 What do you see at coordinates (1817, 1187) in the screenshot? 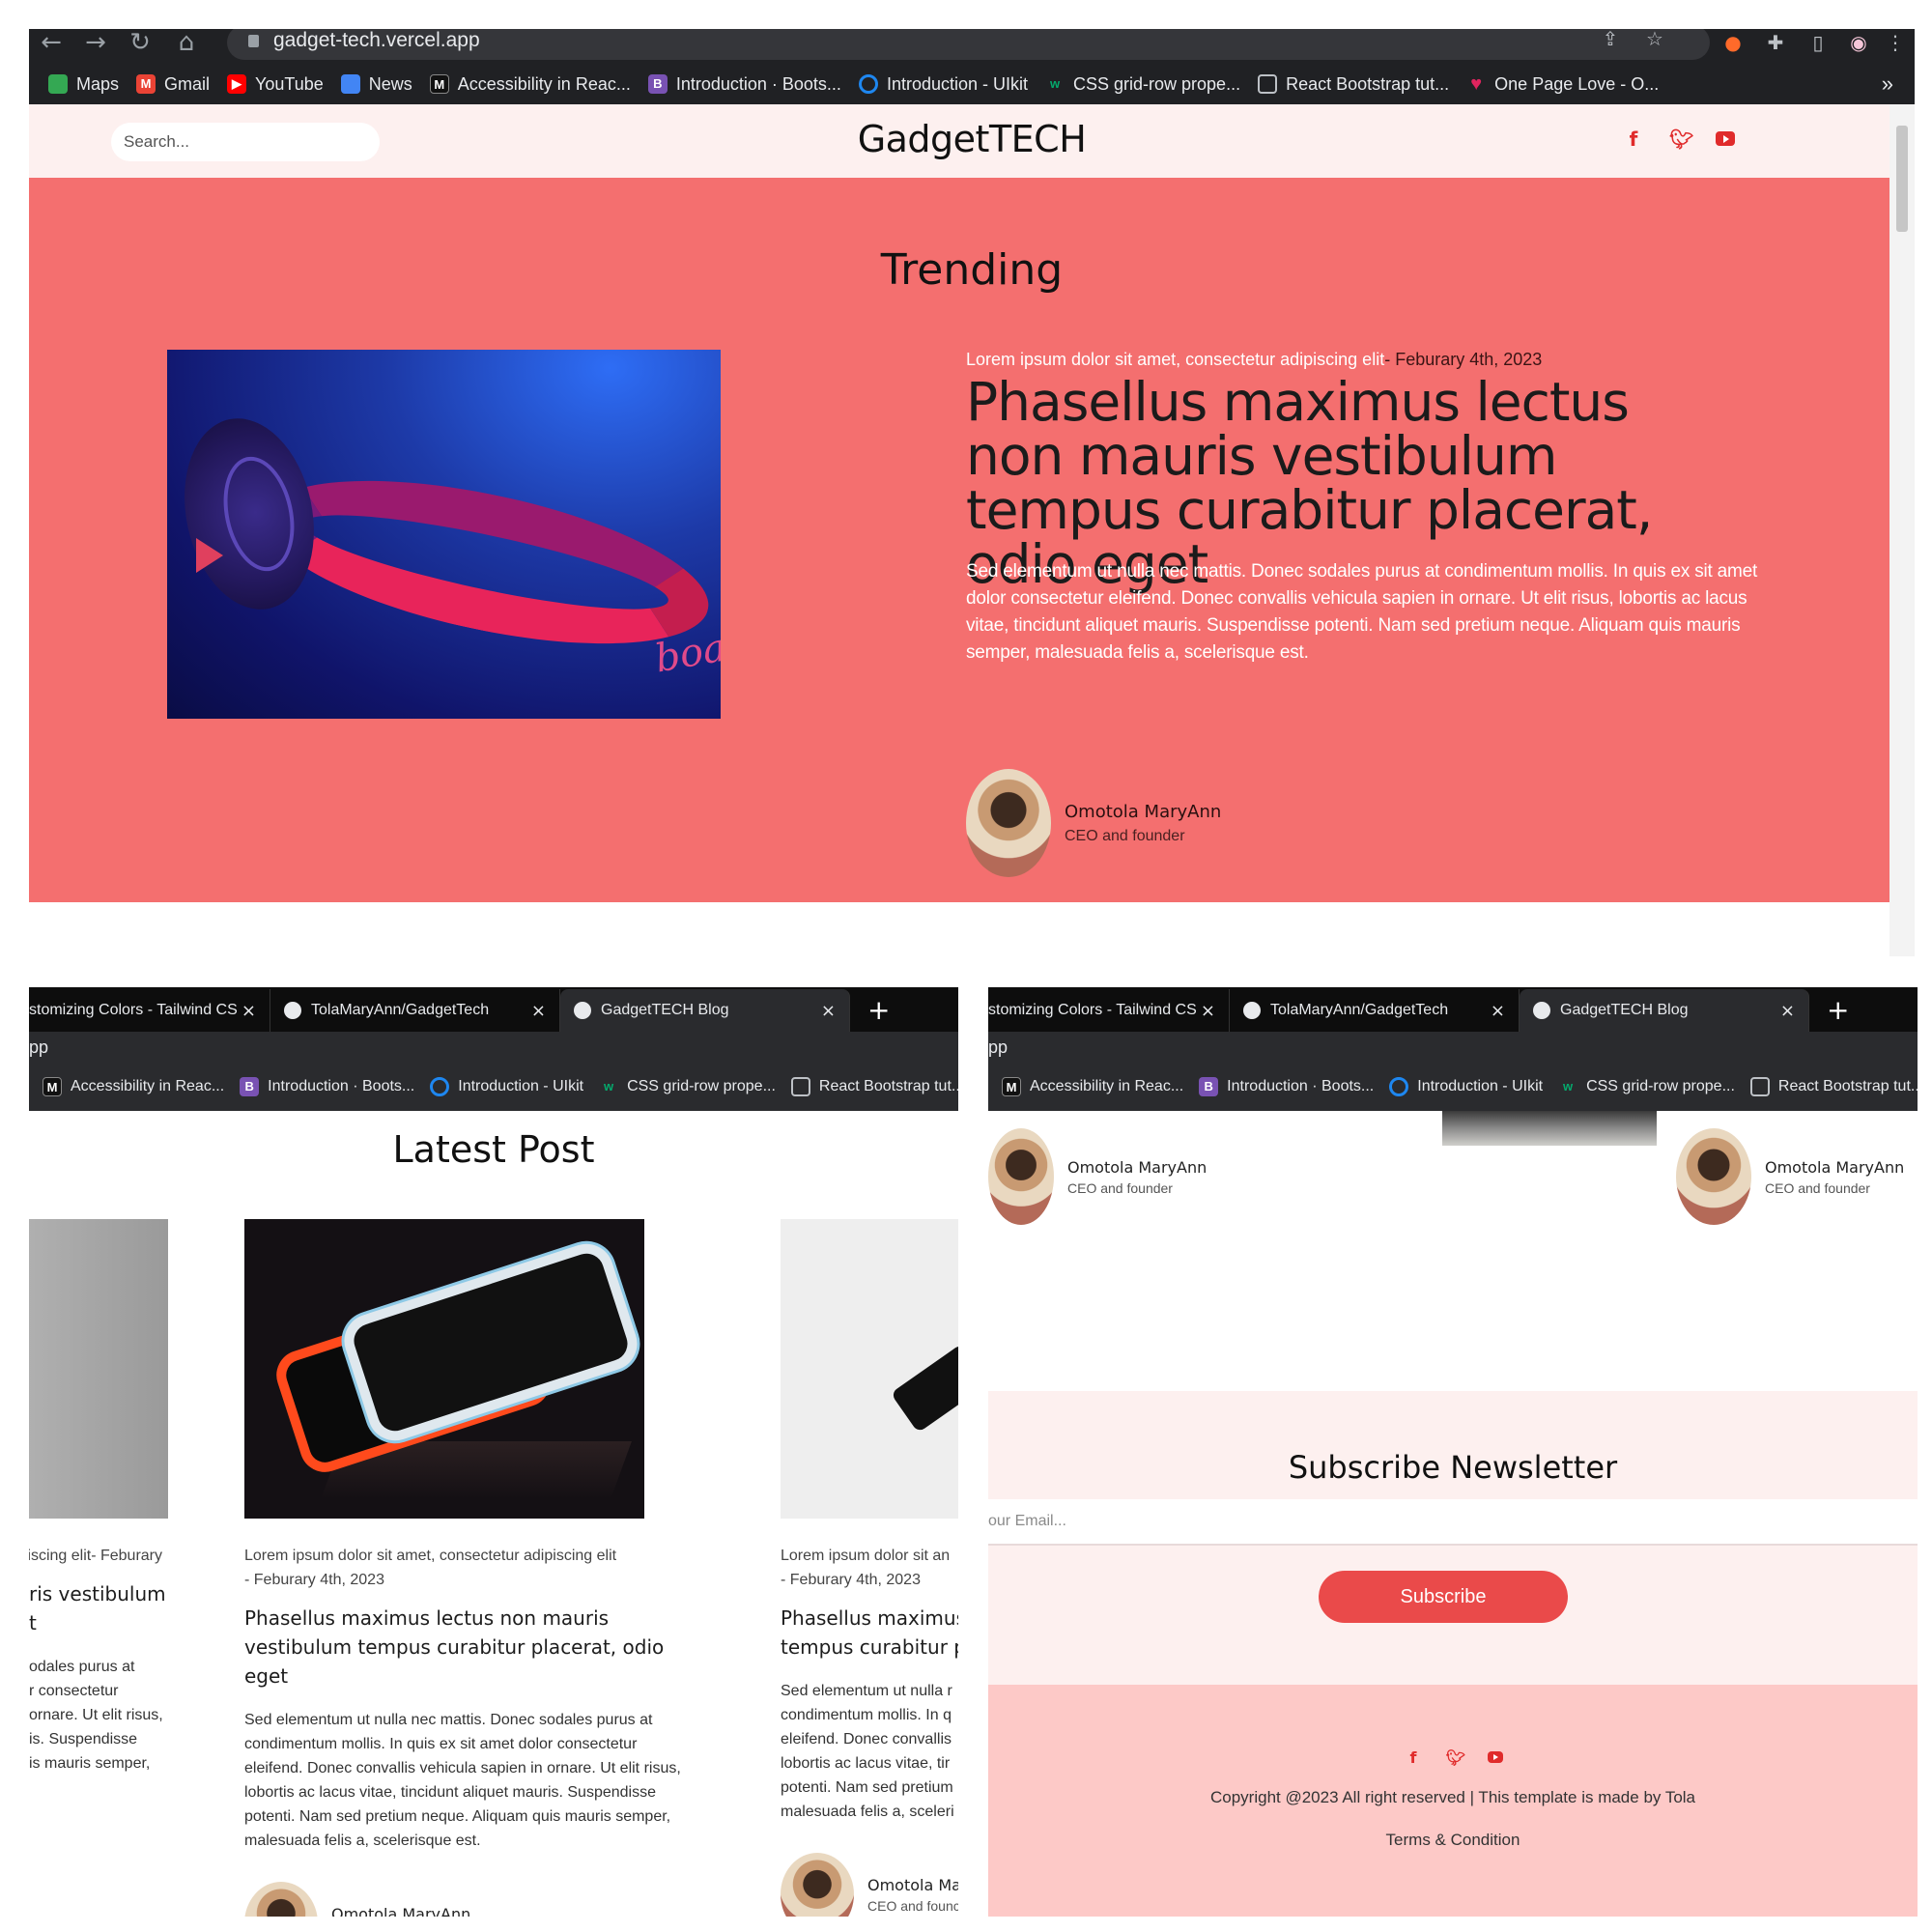
I see `author-role: CEO and founder` at bounding box center [1817, 1187].